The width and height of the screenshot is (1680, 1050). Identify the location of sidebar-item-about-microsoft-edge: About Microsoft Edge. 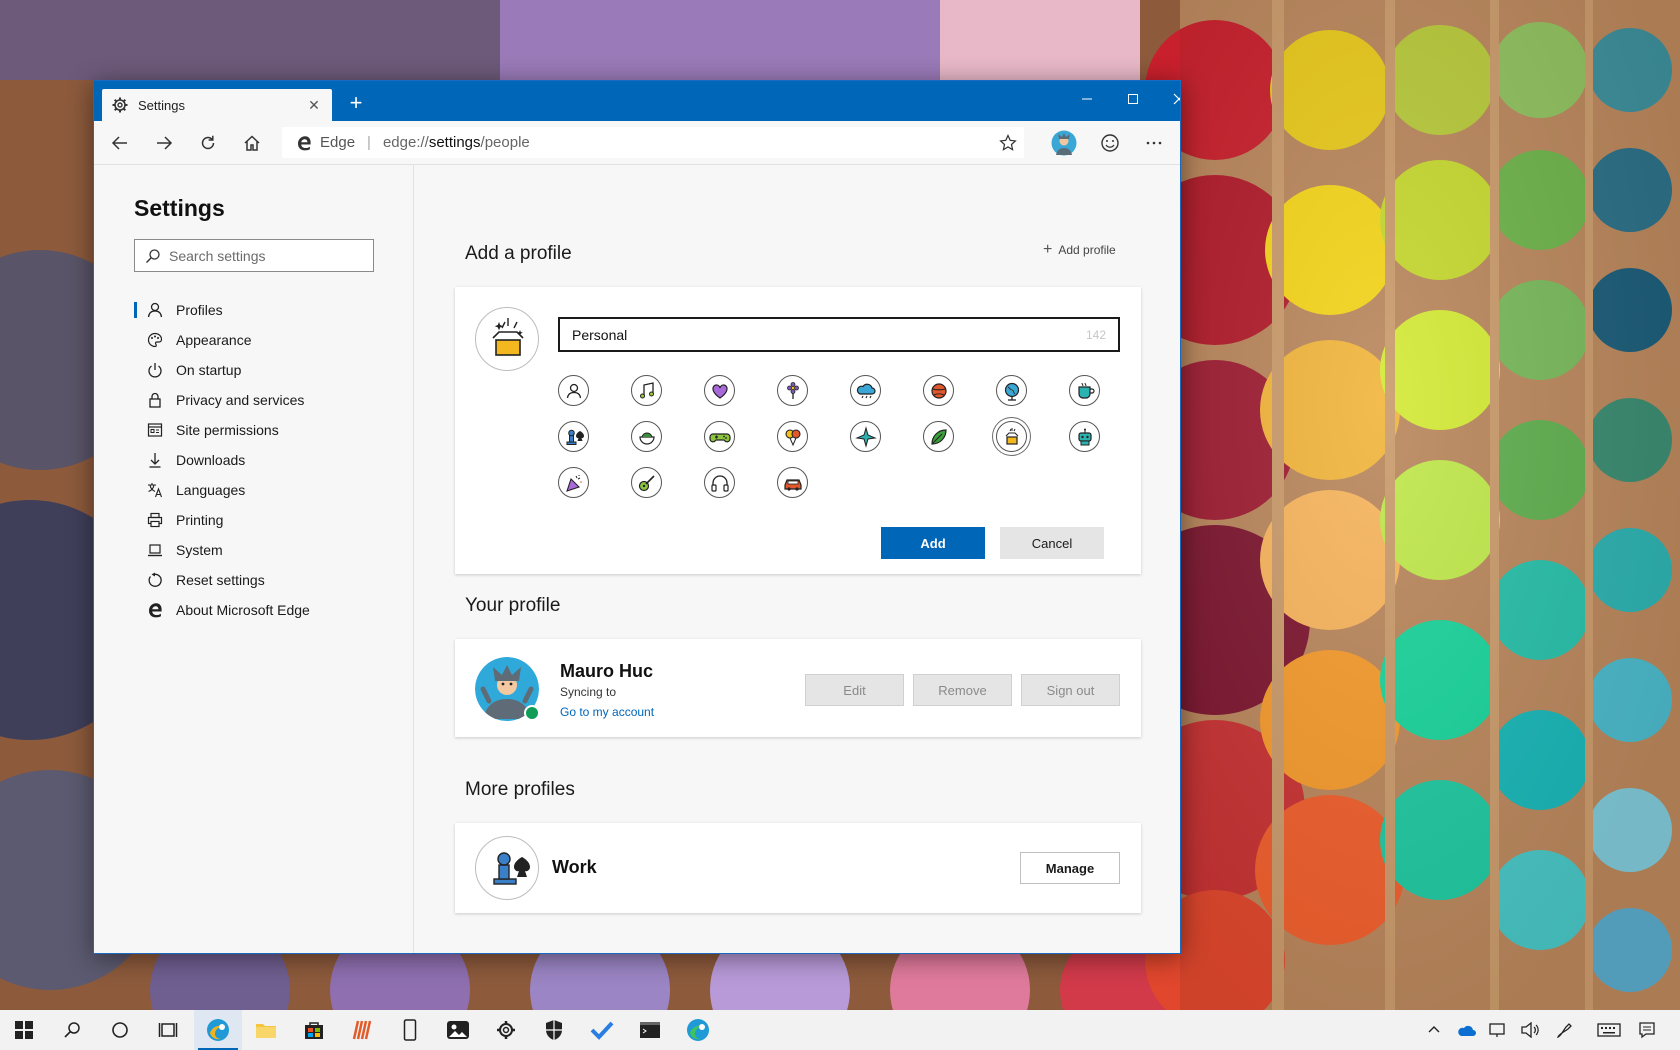
(274, 610).